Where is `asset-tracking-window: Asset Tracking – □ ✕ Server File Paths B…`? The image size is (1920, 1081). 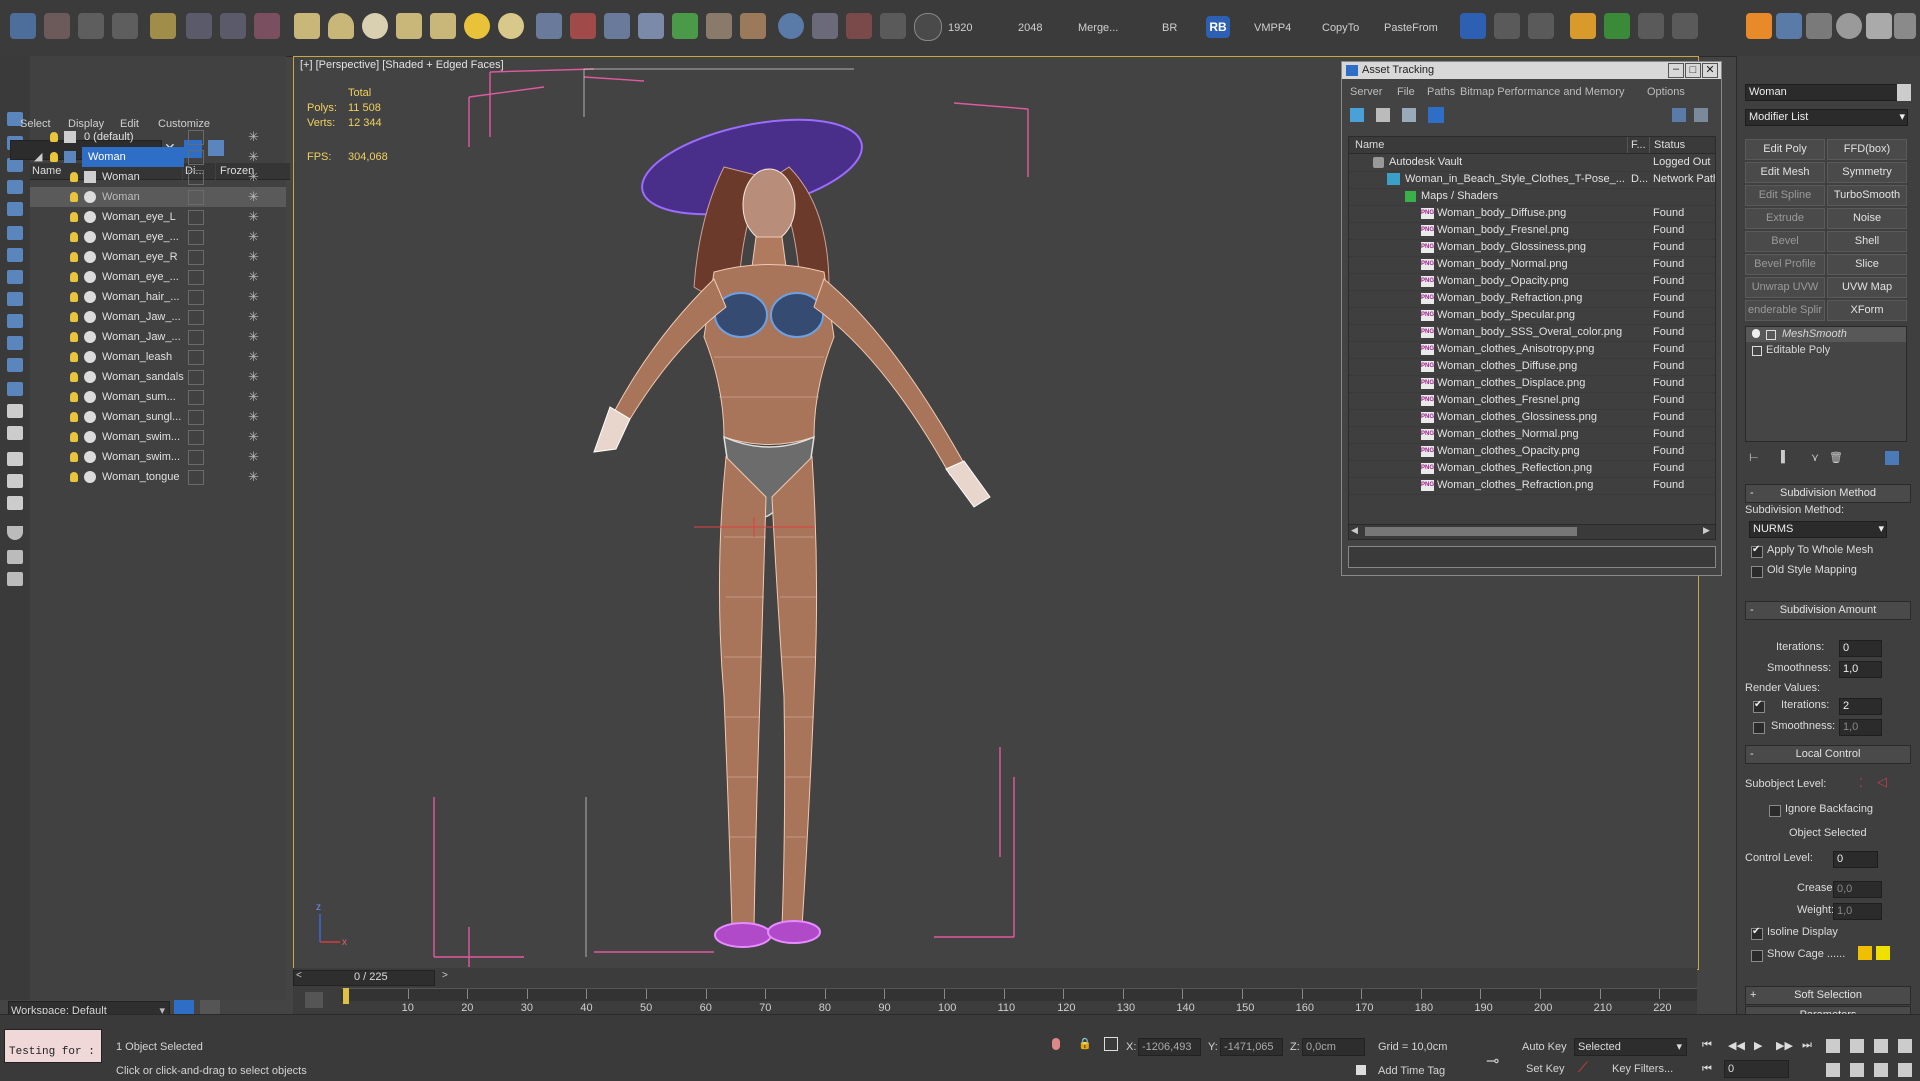
asset-tracking-window: Asset Tracking – □ ✕ Server File Paths B… is located at coordinates (1531, 318).